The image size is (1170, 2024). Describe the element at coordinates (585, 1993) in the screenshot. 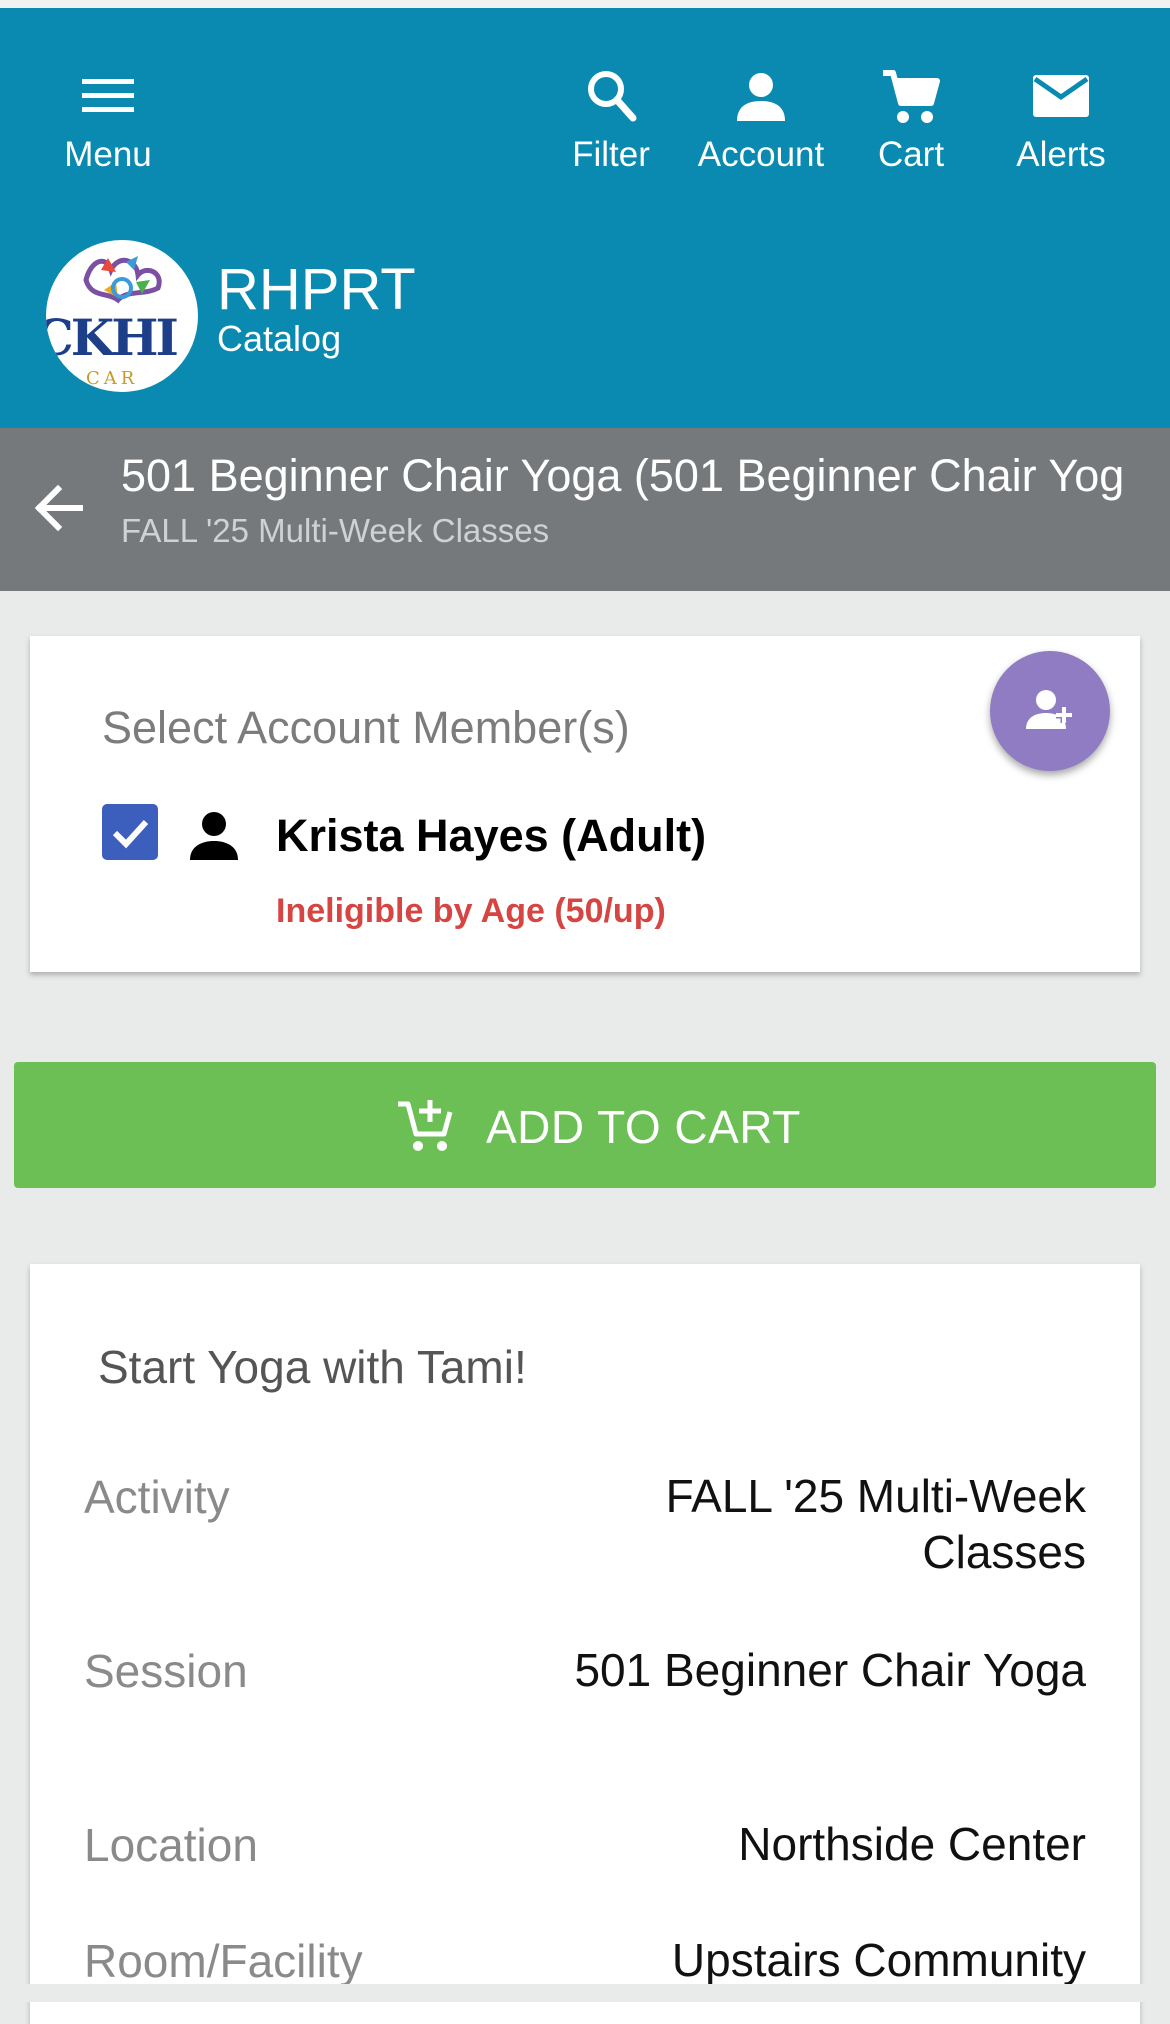

I see `bottom-edge` at that location.